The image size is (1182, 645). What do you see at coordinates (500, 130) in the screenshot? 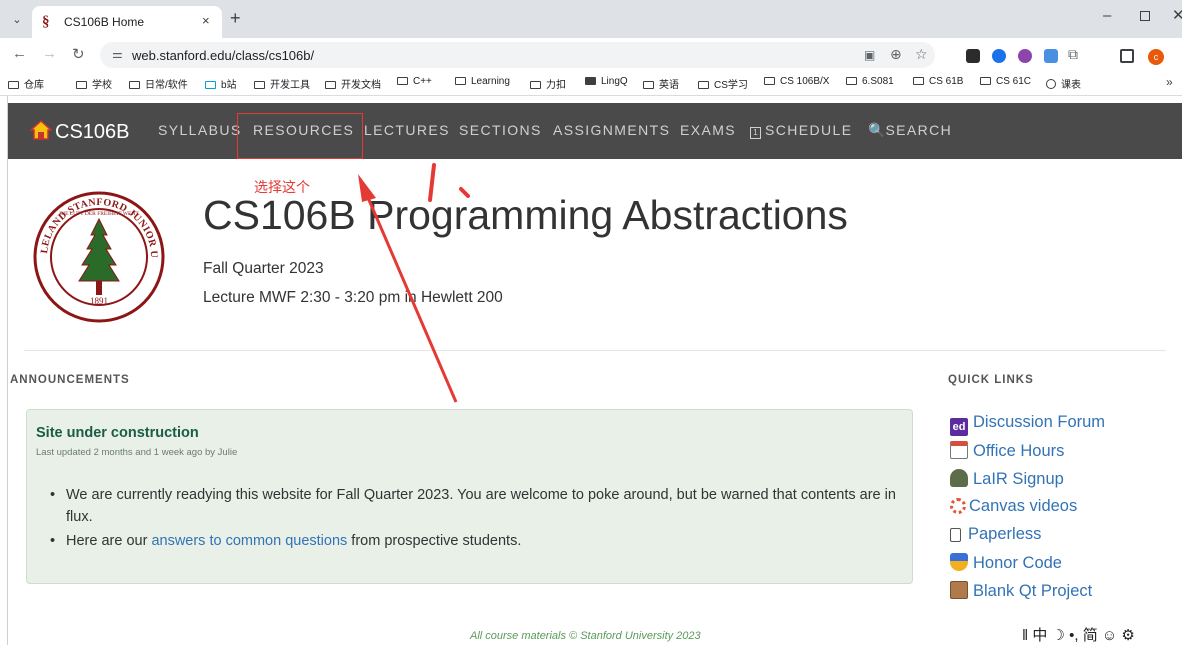
I see `nav-sections: SECTIONS` at bounding box center [500, 130].